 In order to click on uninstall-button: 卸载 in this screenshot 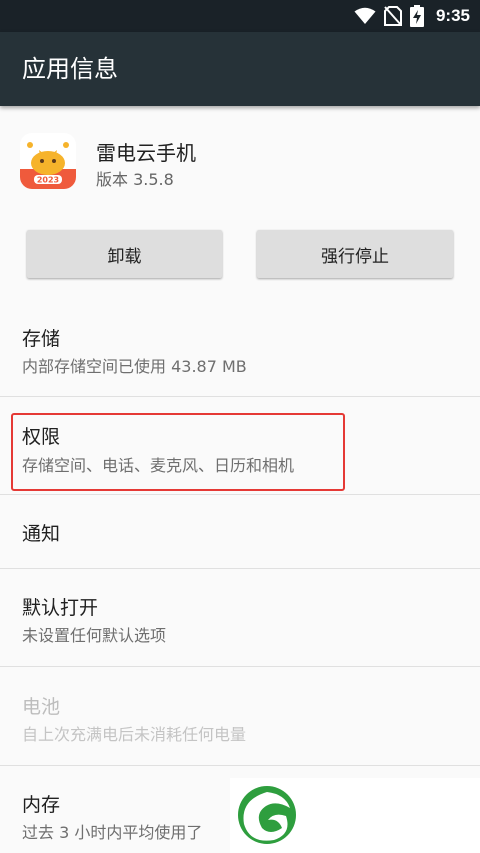, I will do `click(124, 254)`.